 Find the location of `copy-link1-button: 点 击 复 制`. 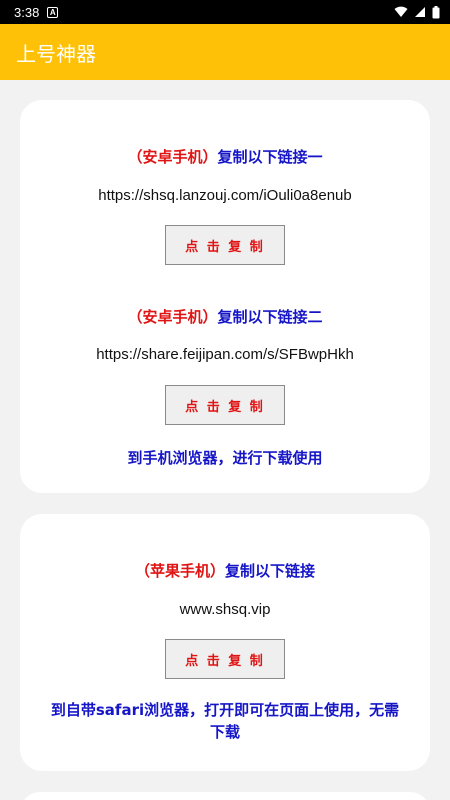

copy-link1-button: 点 击 复 制 is located at coordinates (225, 245).